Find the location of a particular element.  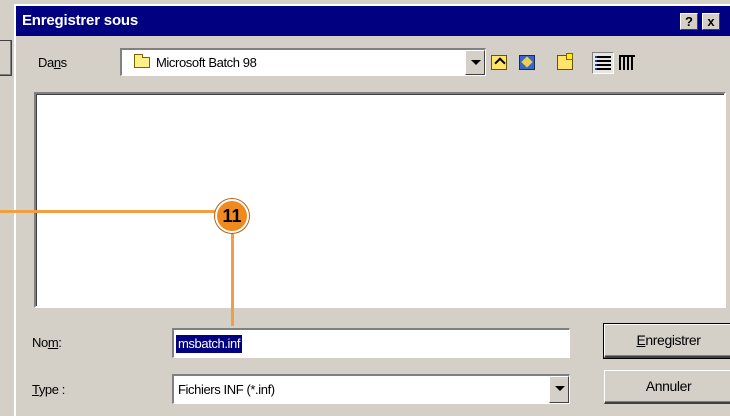

new-folder-button is located at coordinates (565, 63).